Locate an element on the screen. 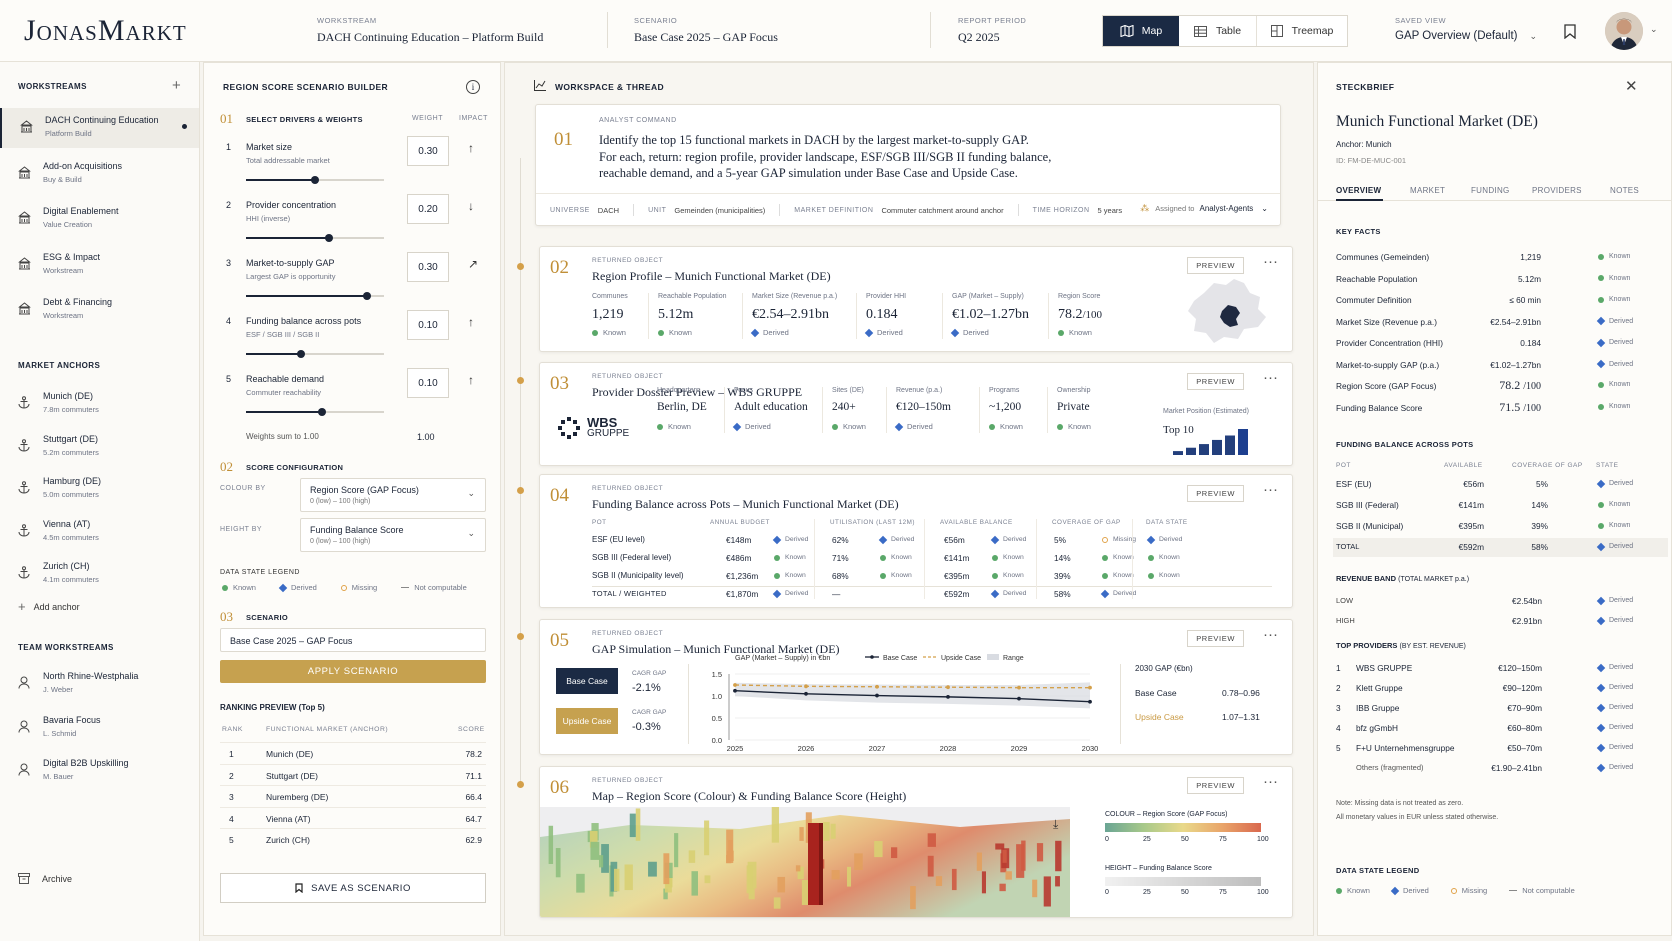  bookmark-icon is located at coordinates (1570, 31).